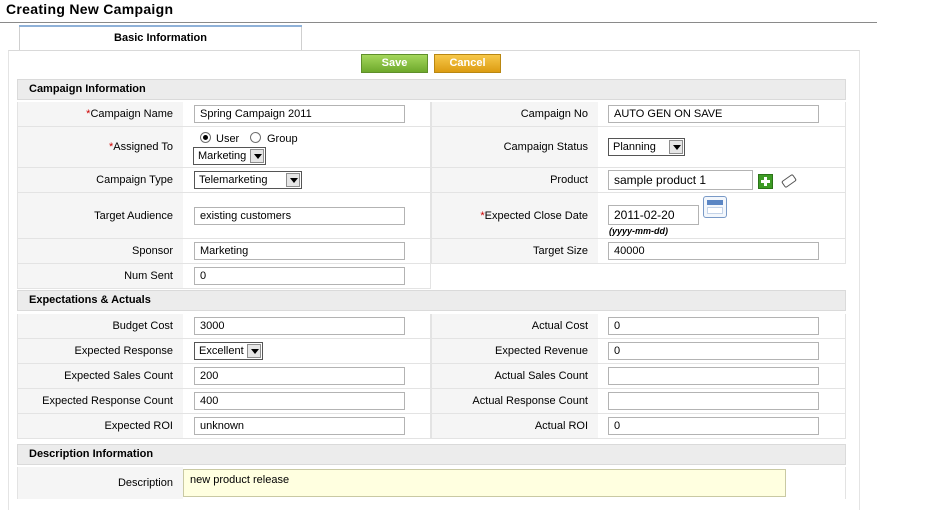 Image resolution: width=949 pixels, height=510 pixels. I want to click on actual-response-count-cell, so click(722, 401).